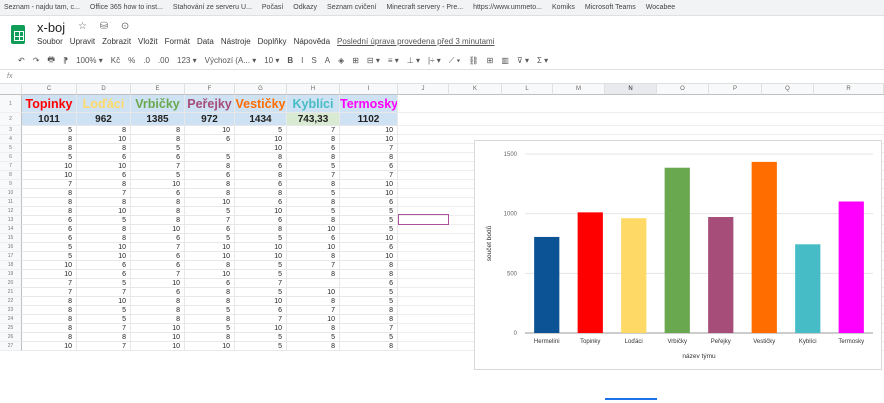  What do you see at coordinates (11, 211) in the screenshot?
I see `row-header: 12` at bounding box center [11, 211].